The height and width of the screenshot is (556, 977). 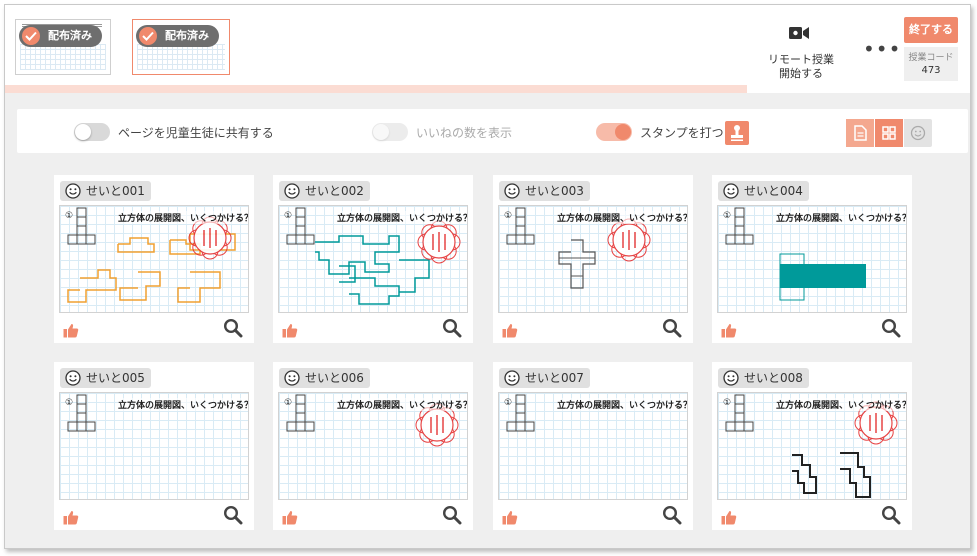 I want to click on document-icon, so click(x=860, y=133).